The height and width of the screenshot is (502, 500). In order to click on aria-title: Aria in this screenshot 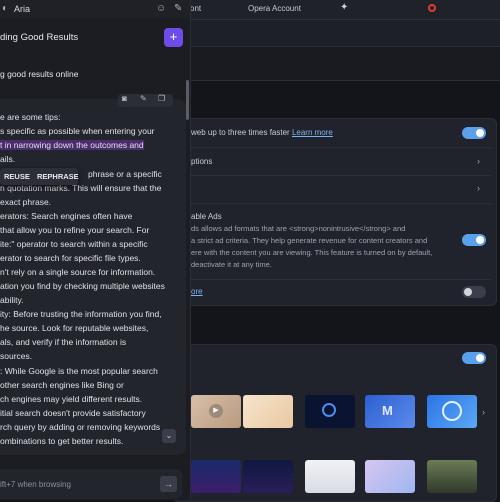, I will do `click(22, 9)`.